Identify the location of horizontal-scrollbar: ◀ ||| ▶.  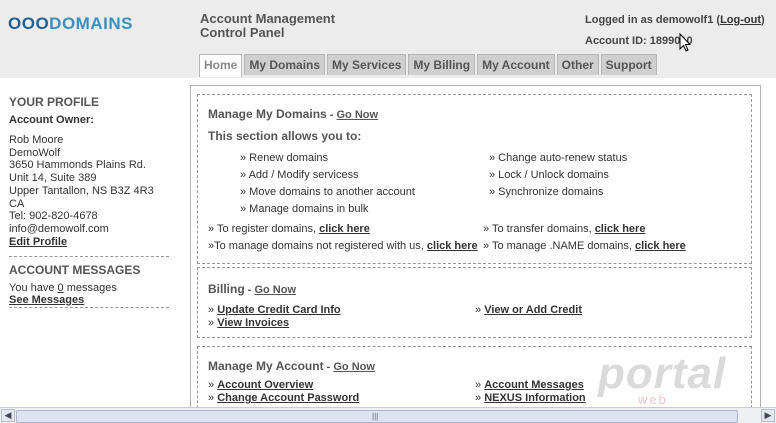
(388, 415).